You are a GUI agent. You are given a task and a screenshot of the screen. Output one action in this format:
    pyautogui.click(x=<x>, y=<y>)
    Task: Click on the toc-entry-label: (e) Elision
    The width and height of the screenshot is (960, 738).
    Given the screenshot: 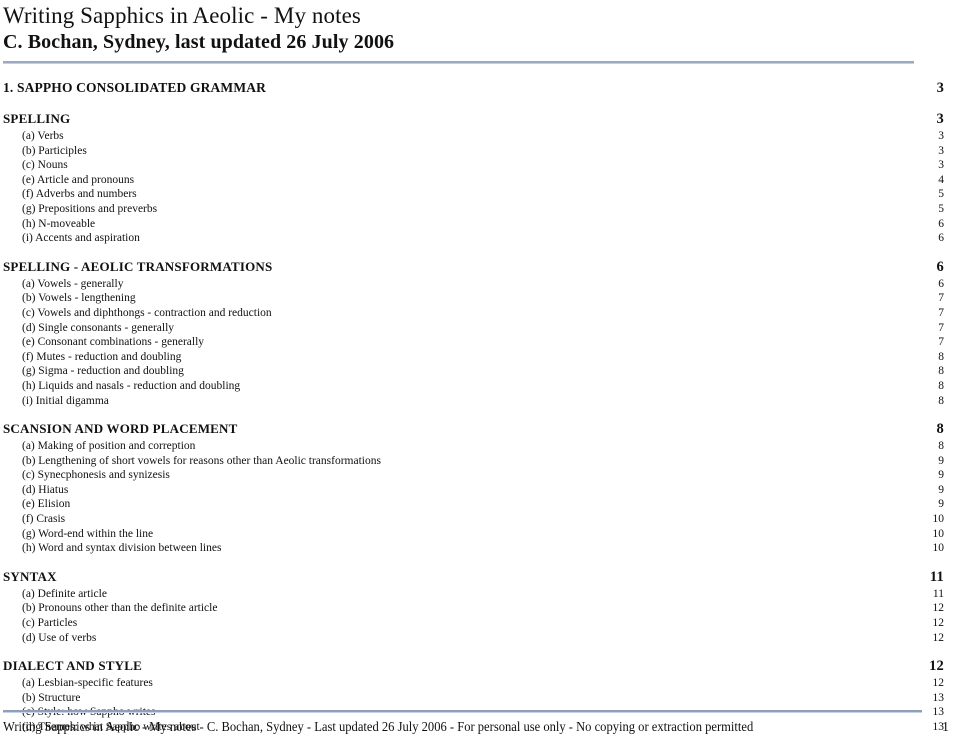 What is the action you would take?
    pyautogui.click(x=46, y=504)
    